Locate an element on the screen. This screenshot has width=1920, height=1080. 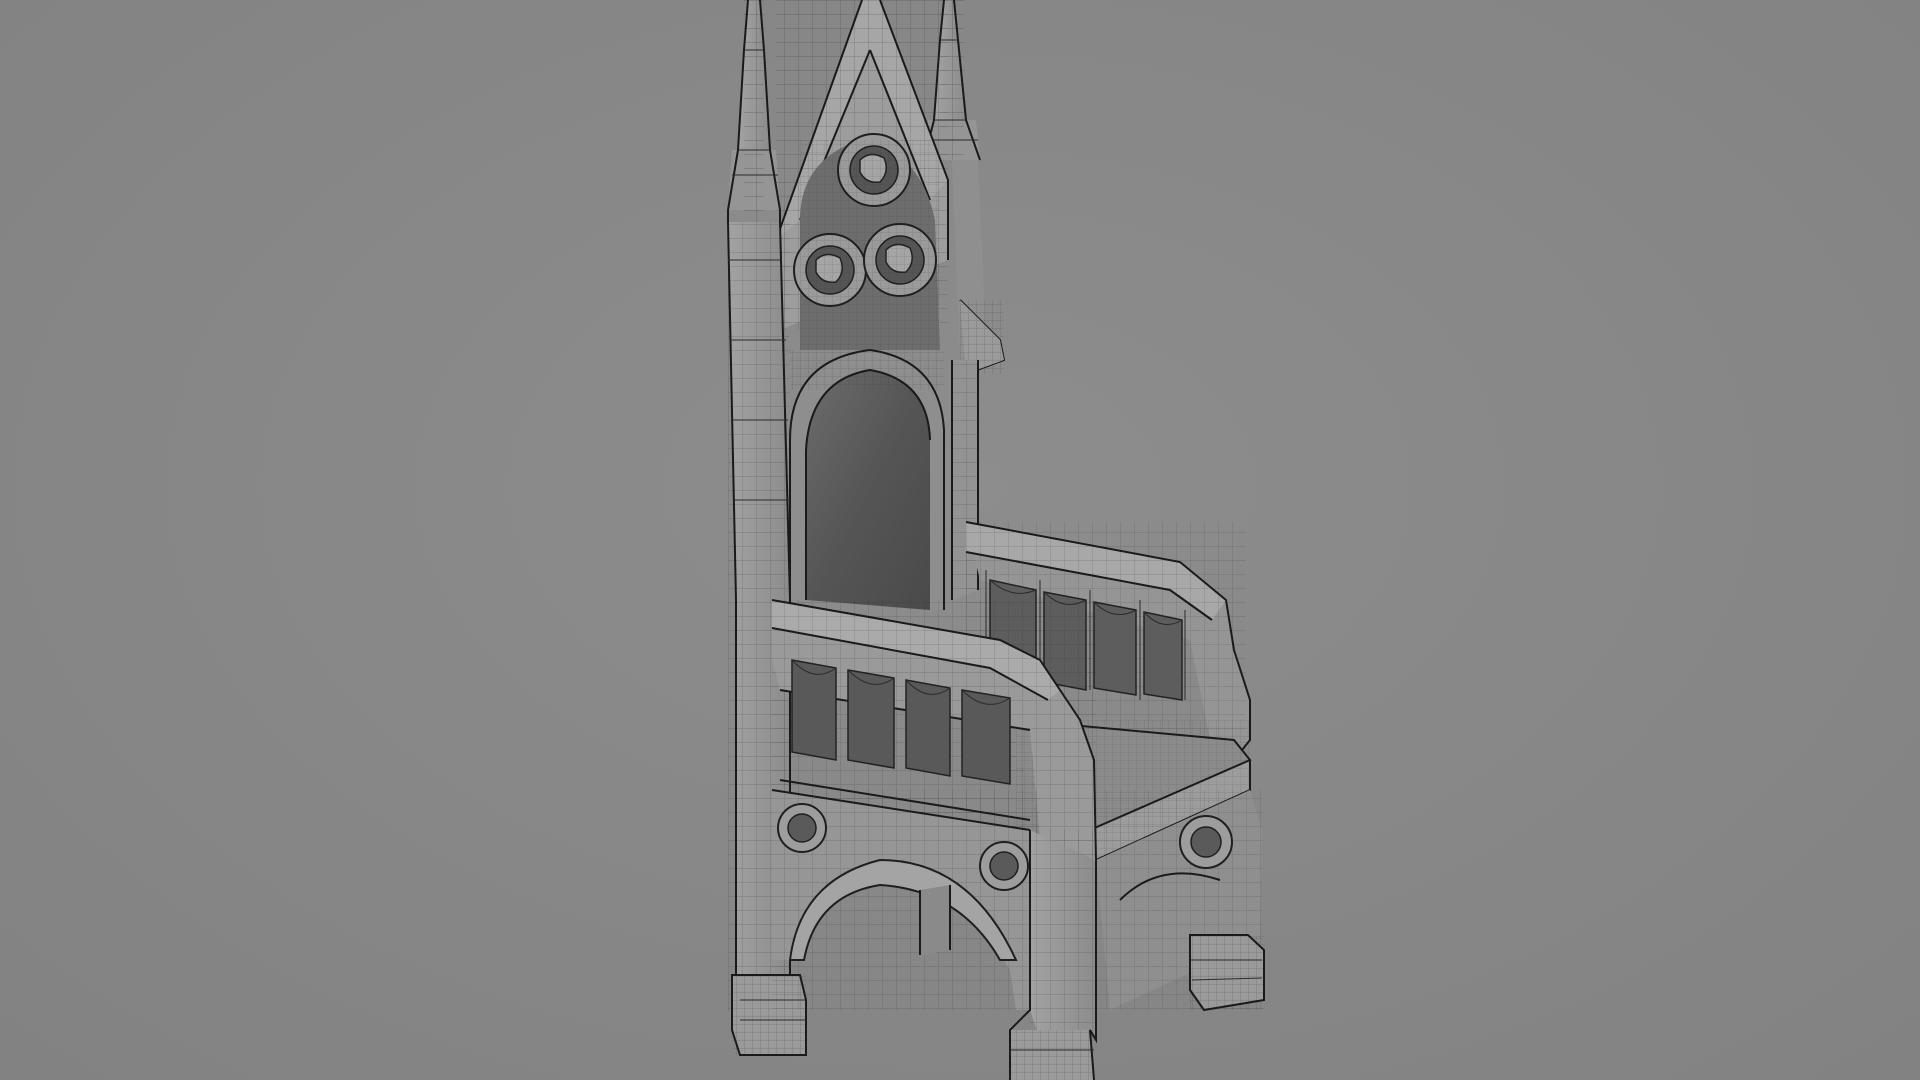
front-apron is located at coordinates (905, 899).